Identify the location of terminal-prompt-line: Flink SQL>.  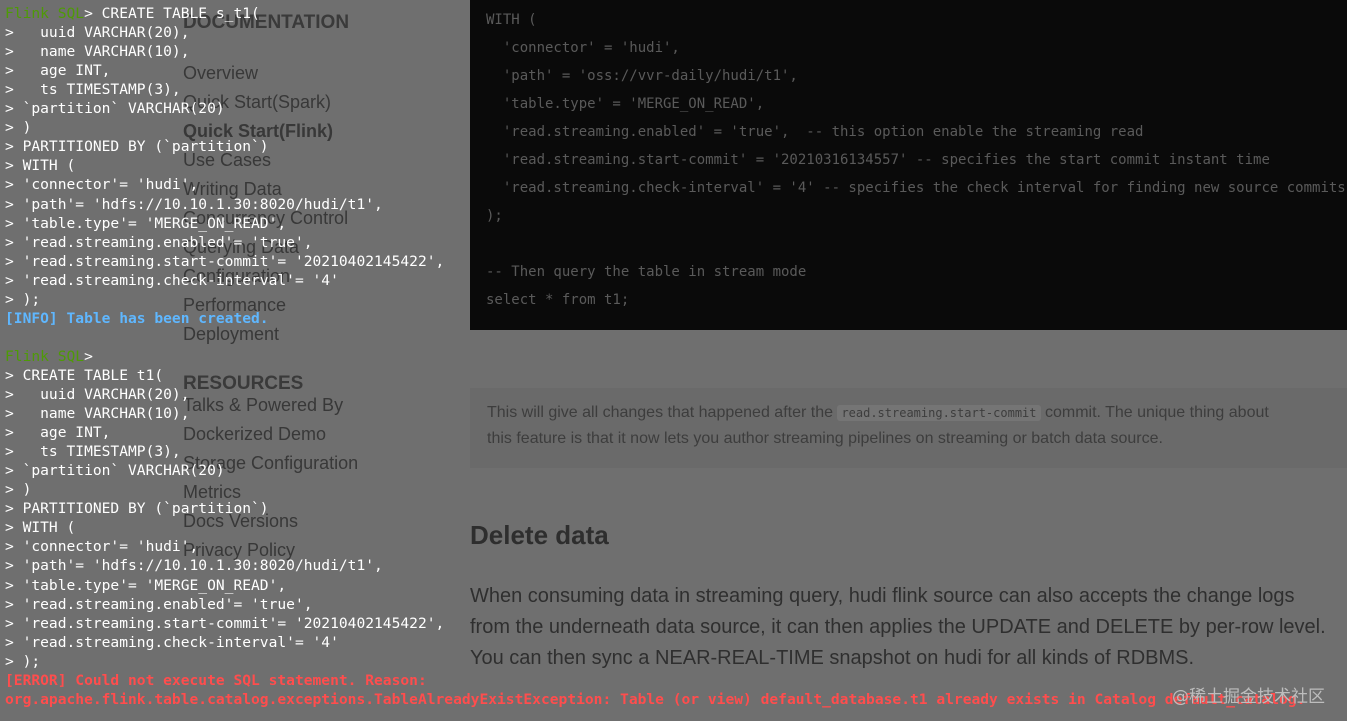
(49, 356).